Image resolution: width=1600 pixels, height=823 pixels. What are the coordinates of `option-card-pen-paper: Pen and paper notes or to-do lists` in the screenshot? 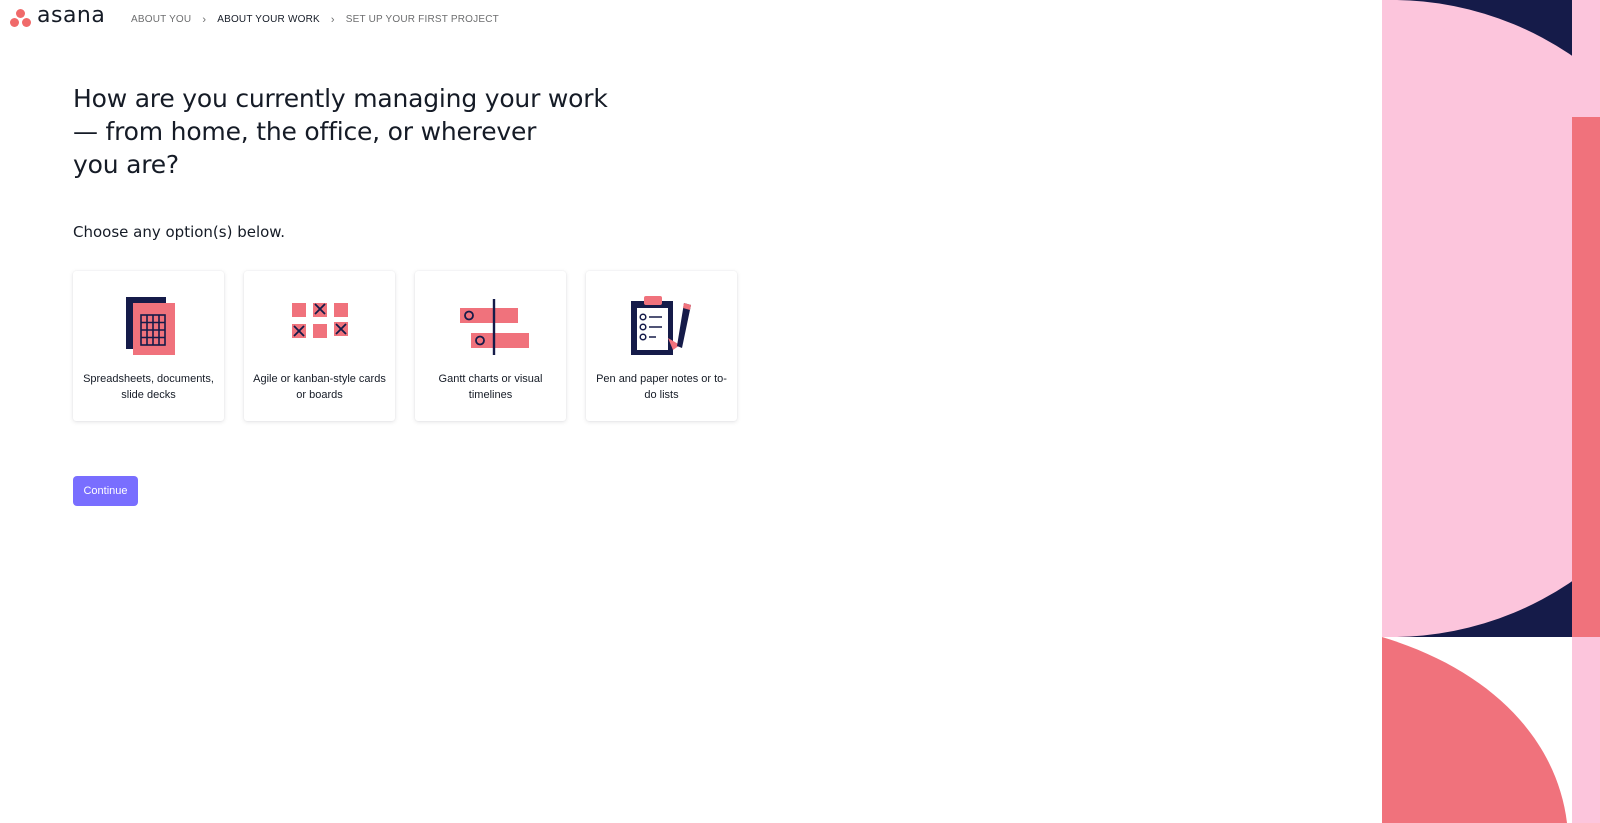 It's located at (661, 346).